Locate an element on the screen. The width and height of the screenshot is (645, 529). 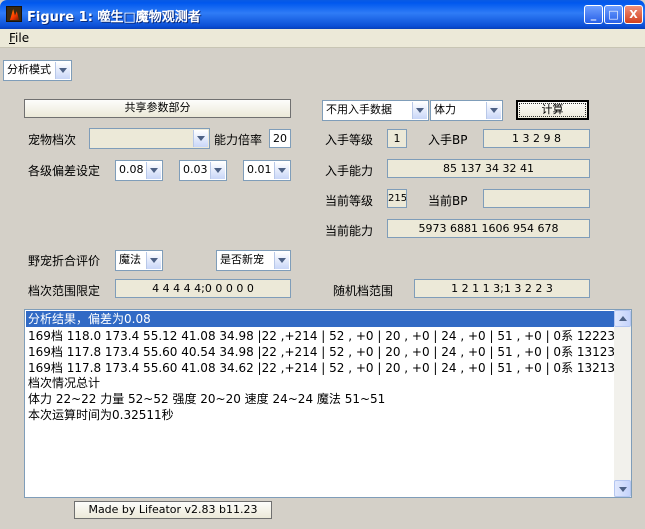
acquire-ability-input: 85 137 34 32 41 is located at coordinates (488, 168).